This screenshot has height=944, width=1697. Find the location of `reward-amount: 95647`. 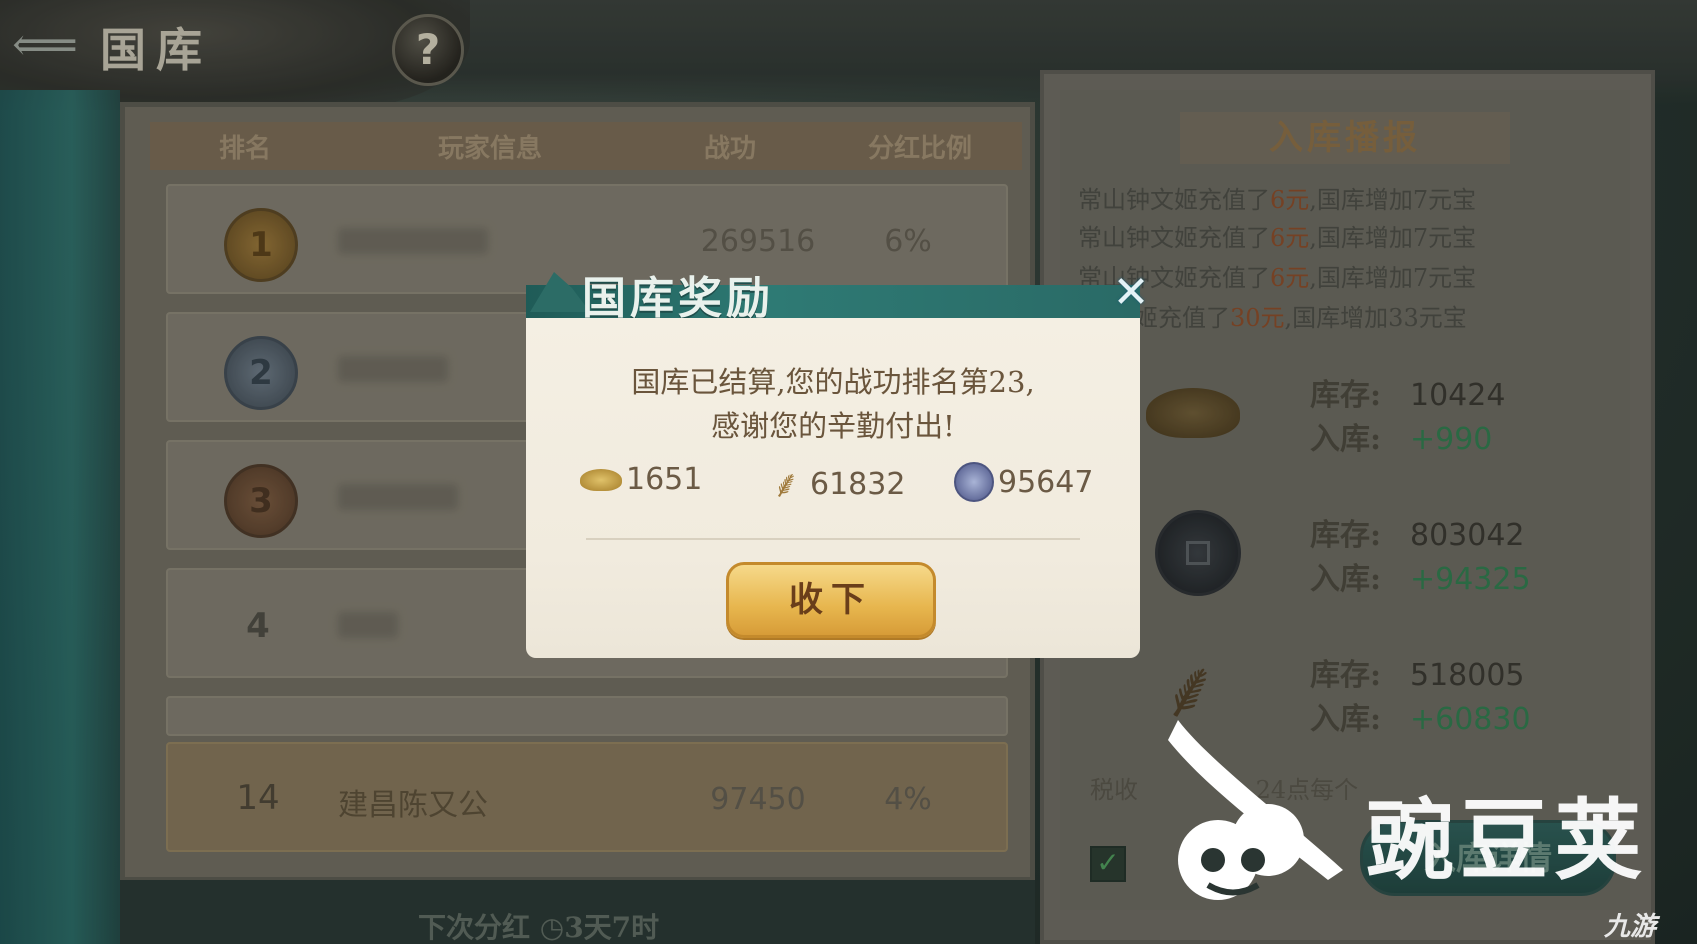

reward-amount: 95647 is located at coordinates (1046, 482).